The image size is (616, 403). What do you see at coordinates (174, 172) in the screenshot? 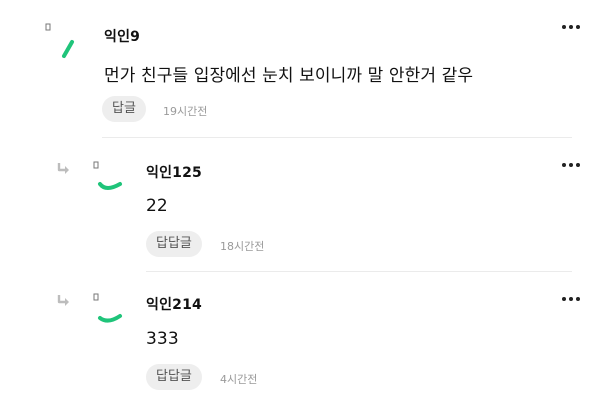
I see `comment-username: 익인125` at bounding box center [174, 172].